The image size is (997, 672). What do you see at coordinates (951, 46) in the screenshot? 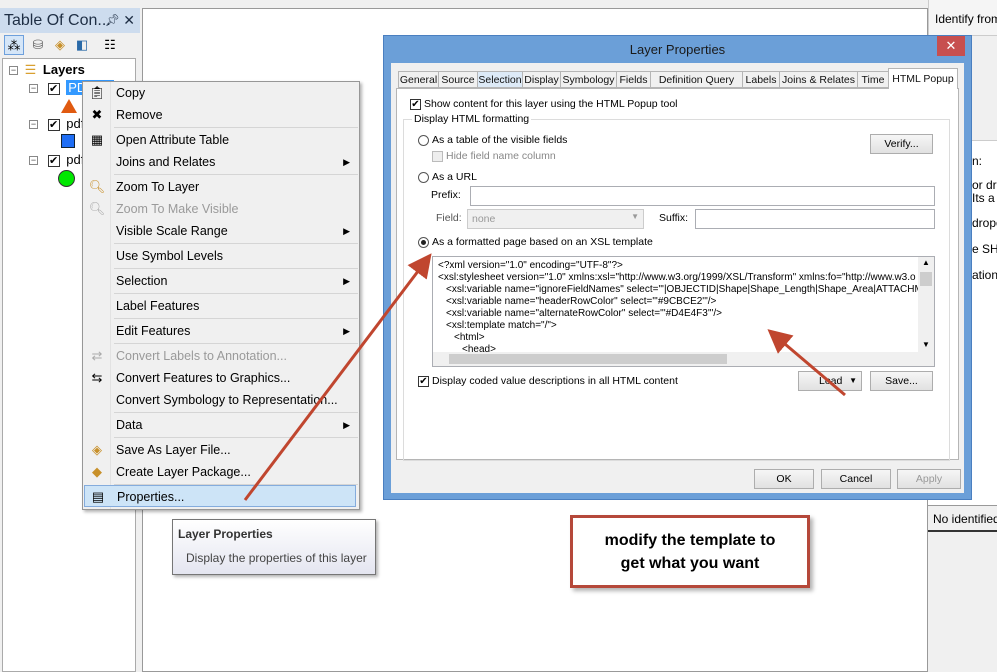
I see `close-button: ✕` at bounding box center [951, 46].